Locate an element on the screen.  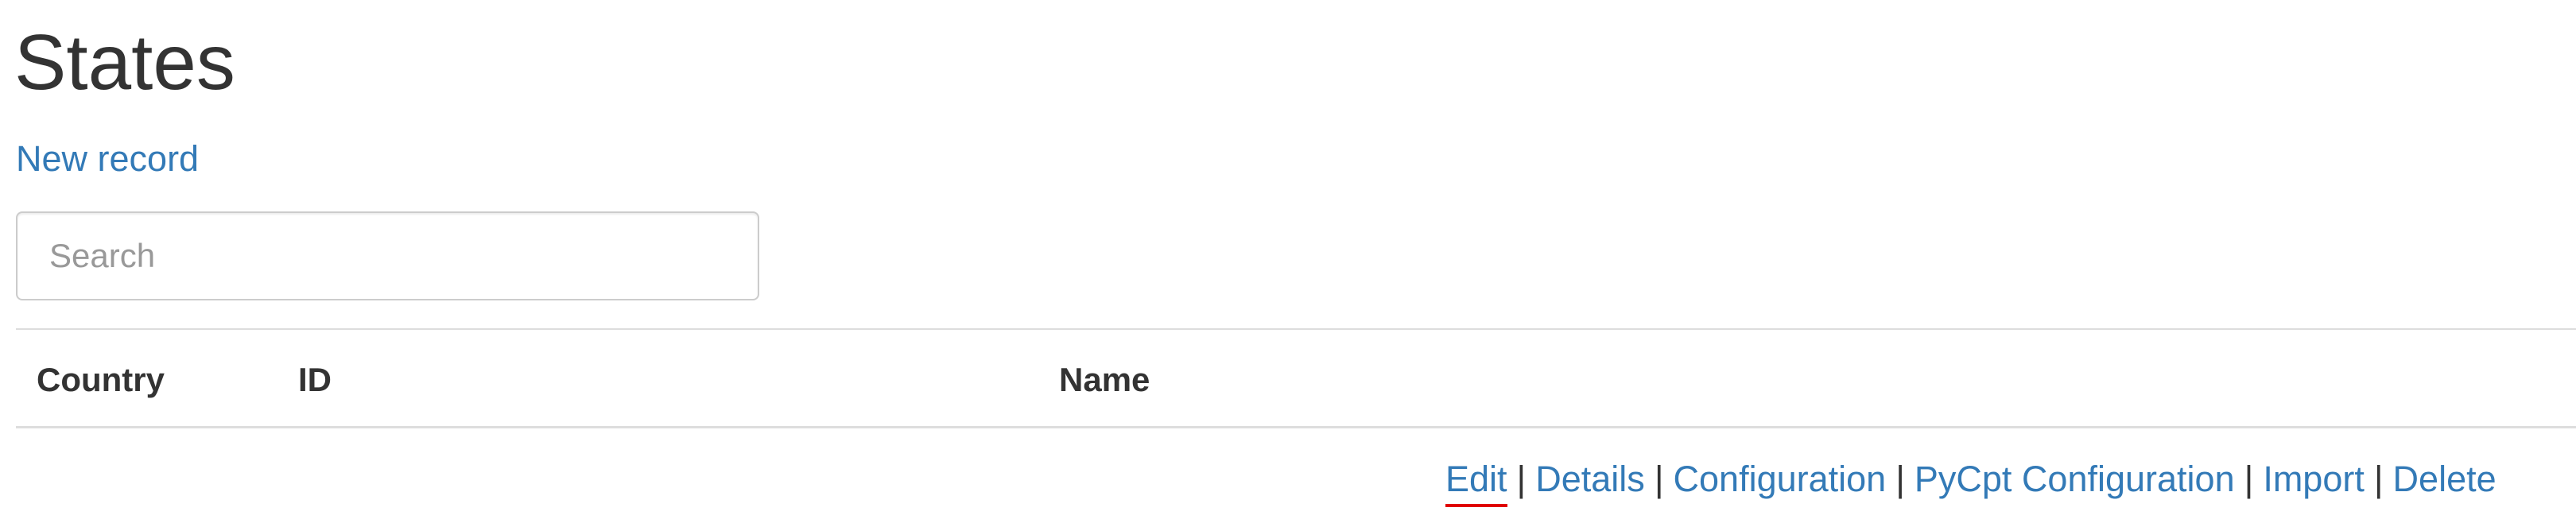
delete-link: Delete is located at coordinates (2444, 479).